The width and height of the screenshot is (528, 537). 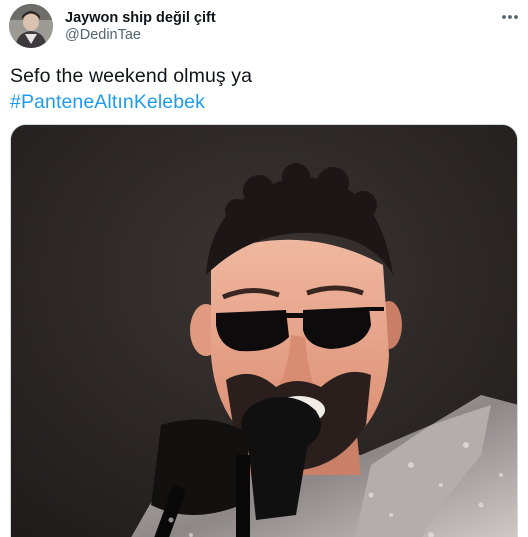 I want to click on more-options-button, so click(x=510, y=17).